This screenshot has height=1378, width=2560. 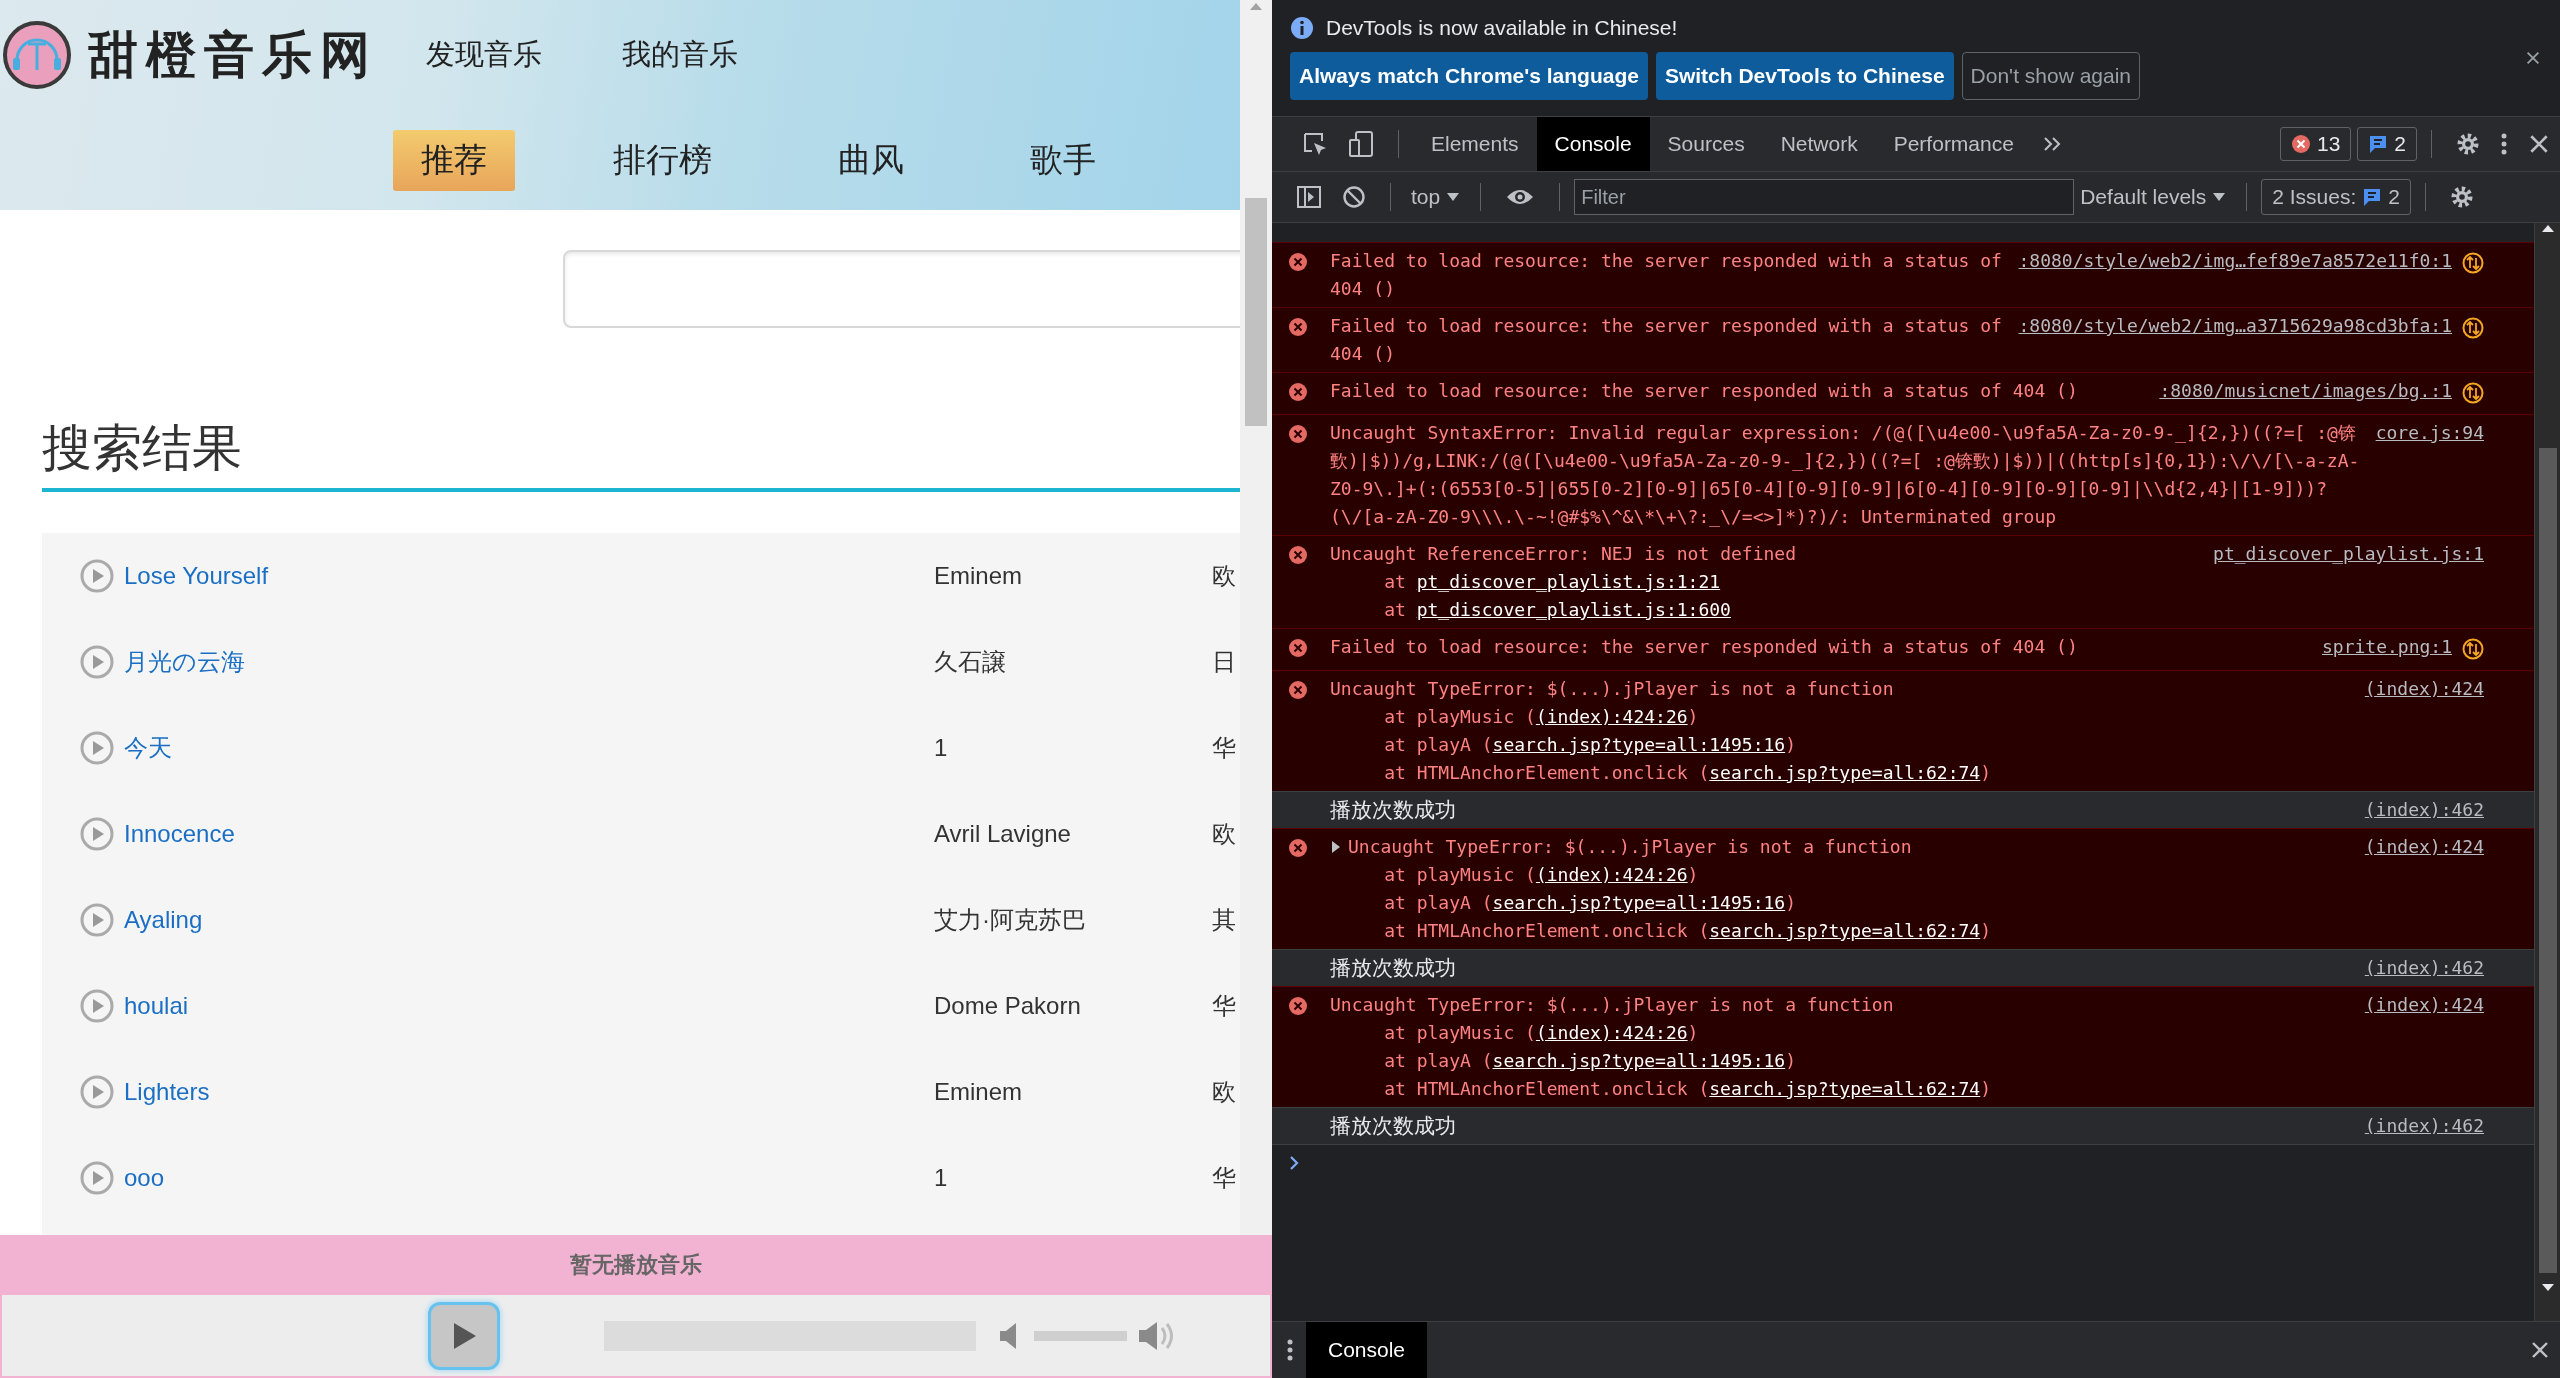 I want to click on song-title-link: Ayaling, so click(x=529, y=920).